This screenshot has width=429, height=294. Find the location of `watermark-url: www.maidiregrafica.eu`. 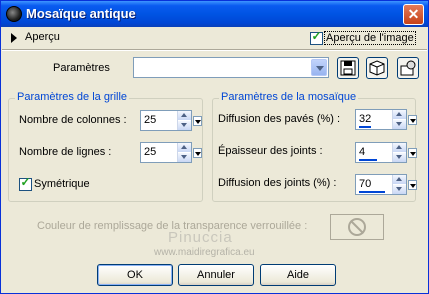

watermark-url: www.maidiregrafica.eu is located at coordinates (204, 252).